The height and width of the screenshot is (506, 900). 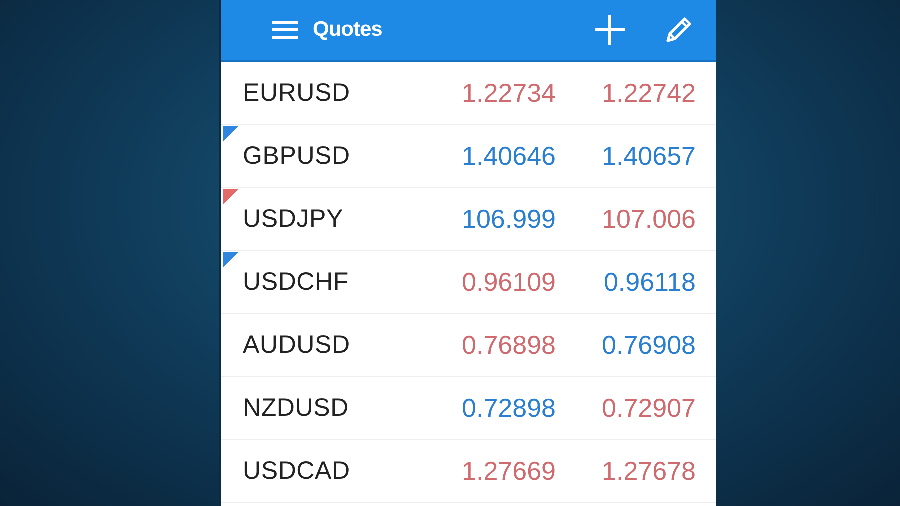 I want to click on bid-price: 0.76898, so click(x=508, y=345).